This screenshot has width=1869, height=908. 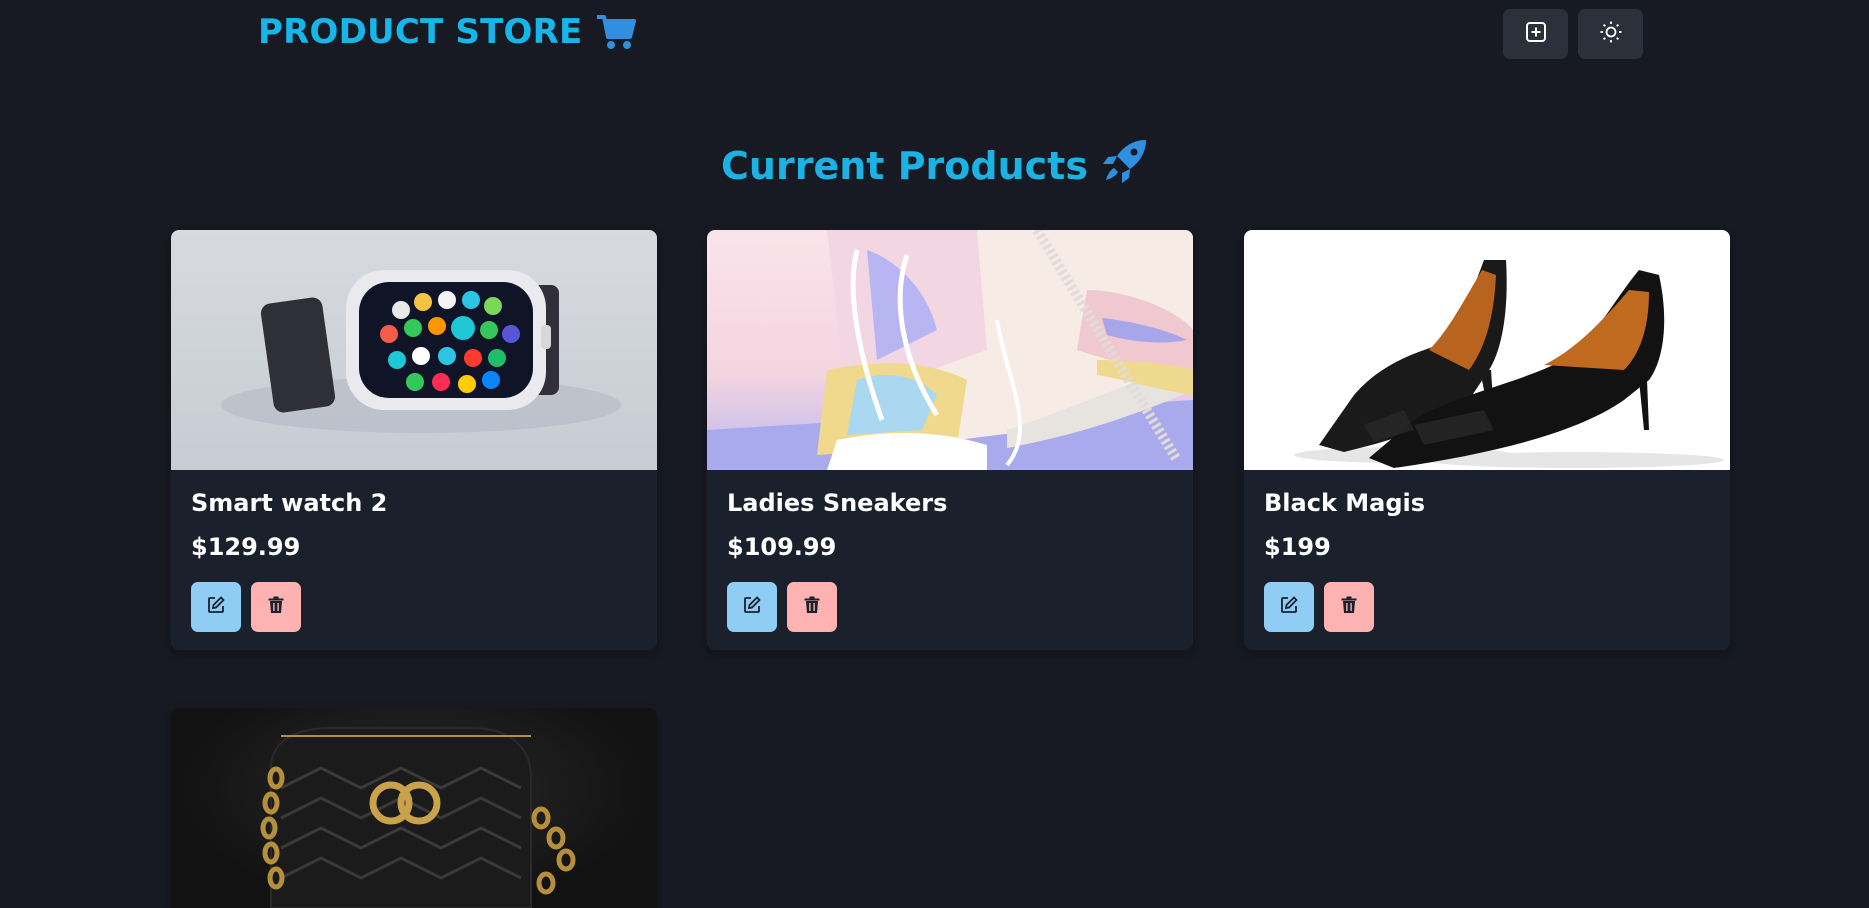 I want to click on product-card: Black Magis $199, so click(x=1487, y=440).